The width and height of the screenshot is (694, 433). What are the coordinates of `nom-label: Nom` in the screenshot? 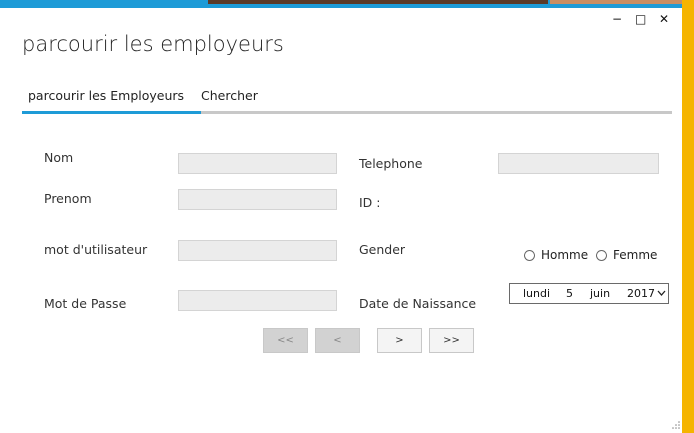 It's located at (59, 157).